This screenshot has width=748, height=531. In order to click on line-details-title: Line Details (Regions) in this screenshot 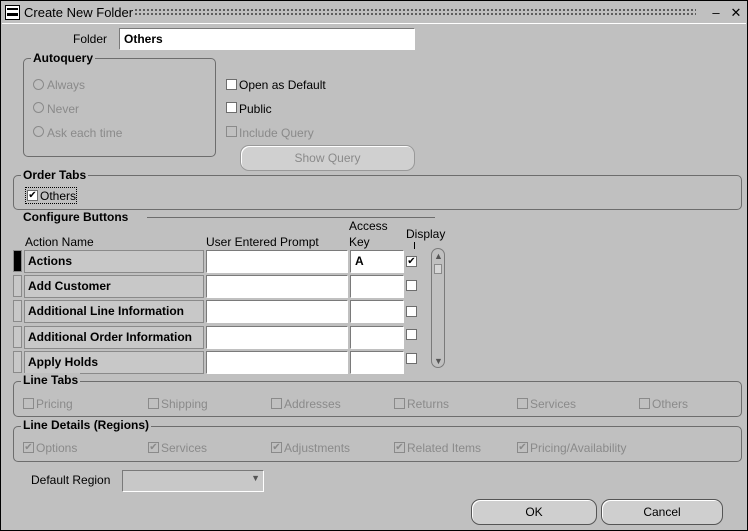, I will do `click(86, 425)`.